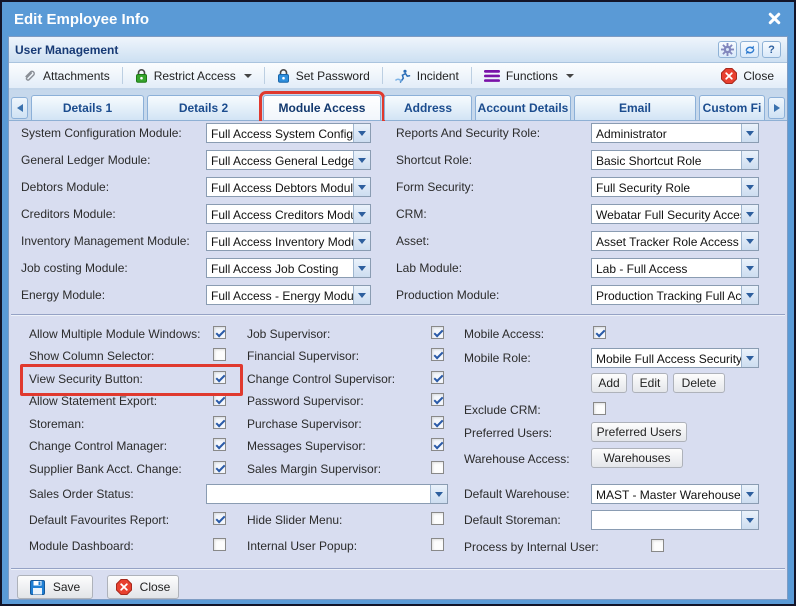 The image size is (796, 606). What do you see at coordinates (675, 214) in the screenshot?
I see `crm-select: Webatar Full Security Access` at bounding box center [675, 214].